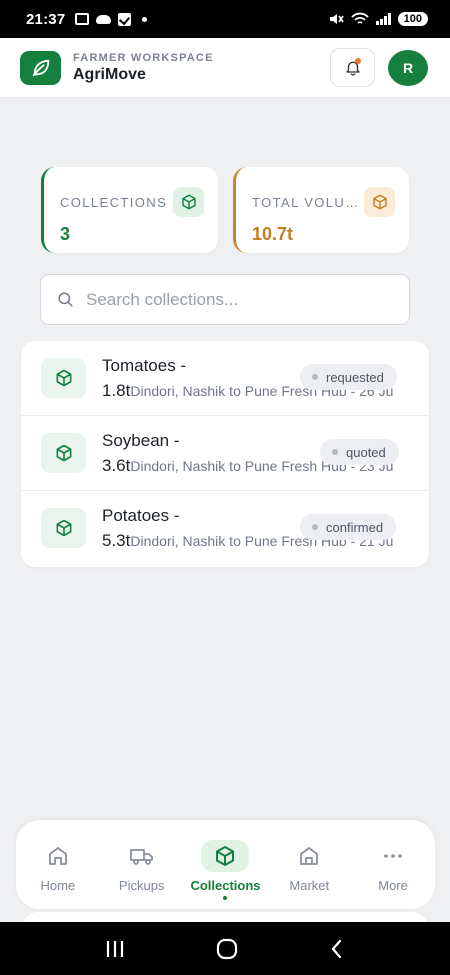  I want to click on active-indicator, so click(225, 898).